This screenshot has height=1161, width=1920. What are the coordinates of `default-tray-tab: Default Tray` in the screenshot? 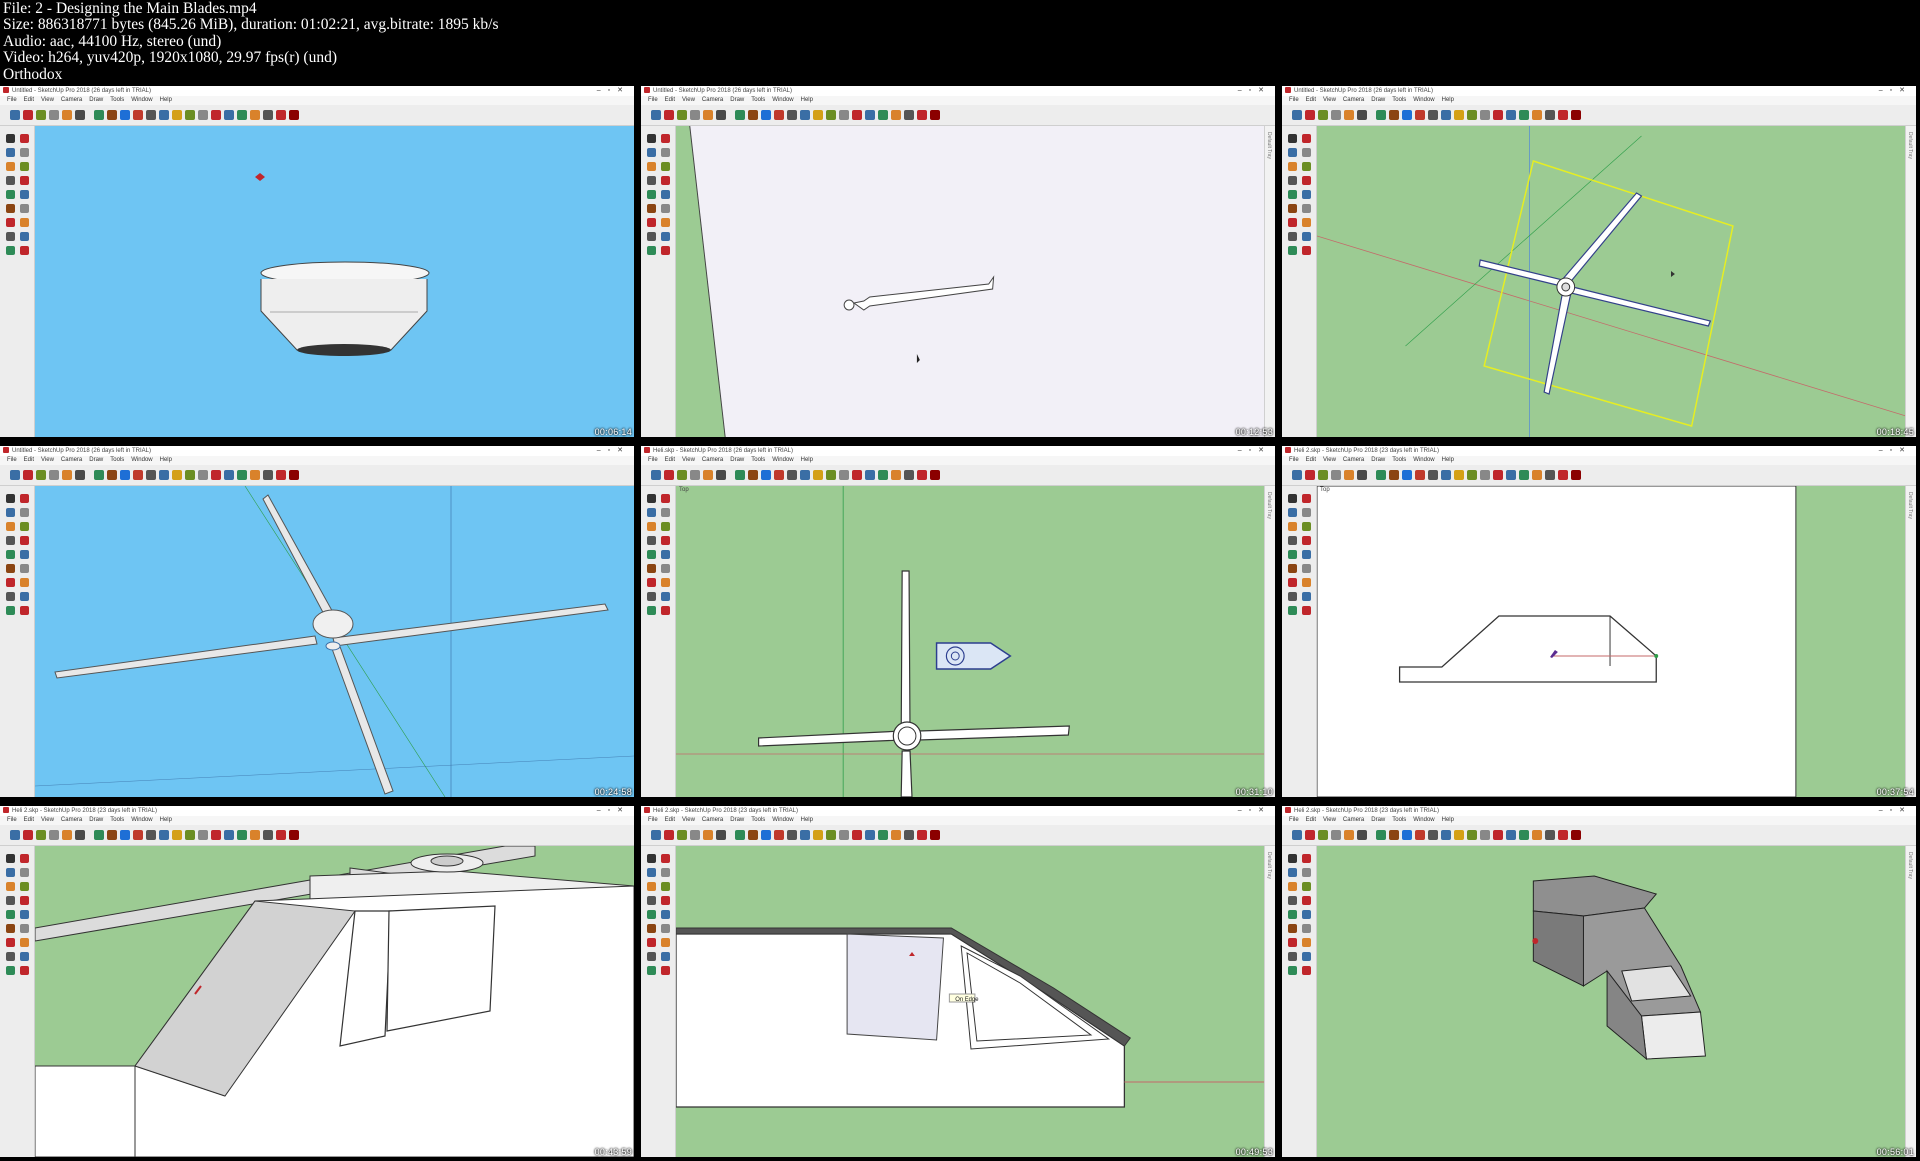 It's located at (1269, 1001).